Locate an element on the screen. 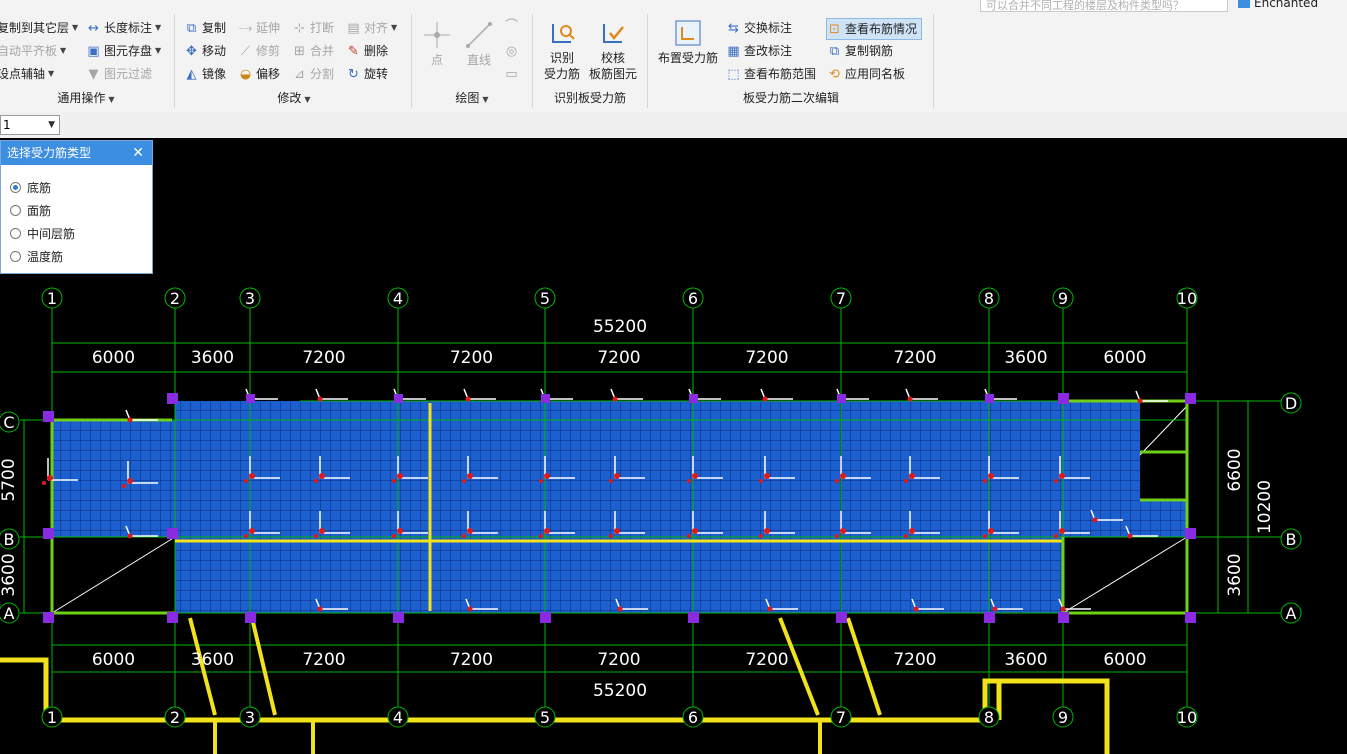 Image resolution: width=1347 pixels, height=754 pixels. radio-middle-rebar: 中间层筋 is located at coordinates (42, 233).